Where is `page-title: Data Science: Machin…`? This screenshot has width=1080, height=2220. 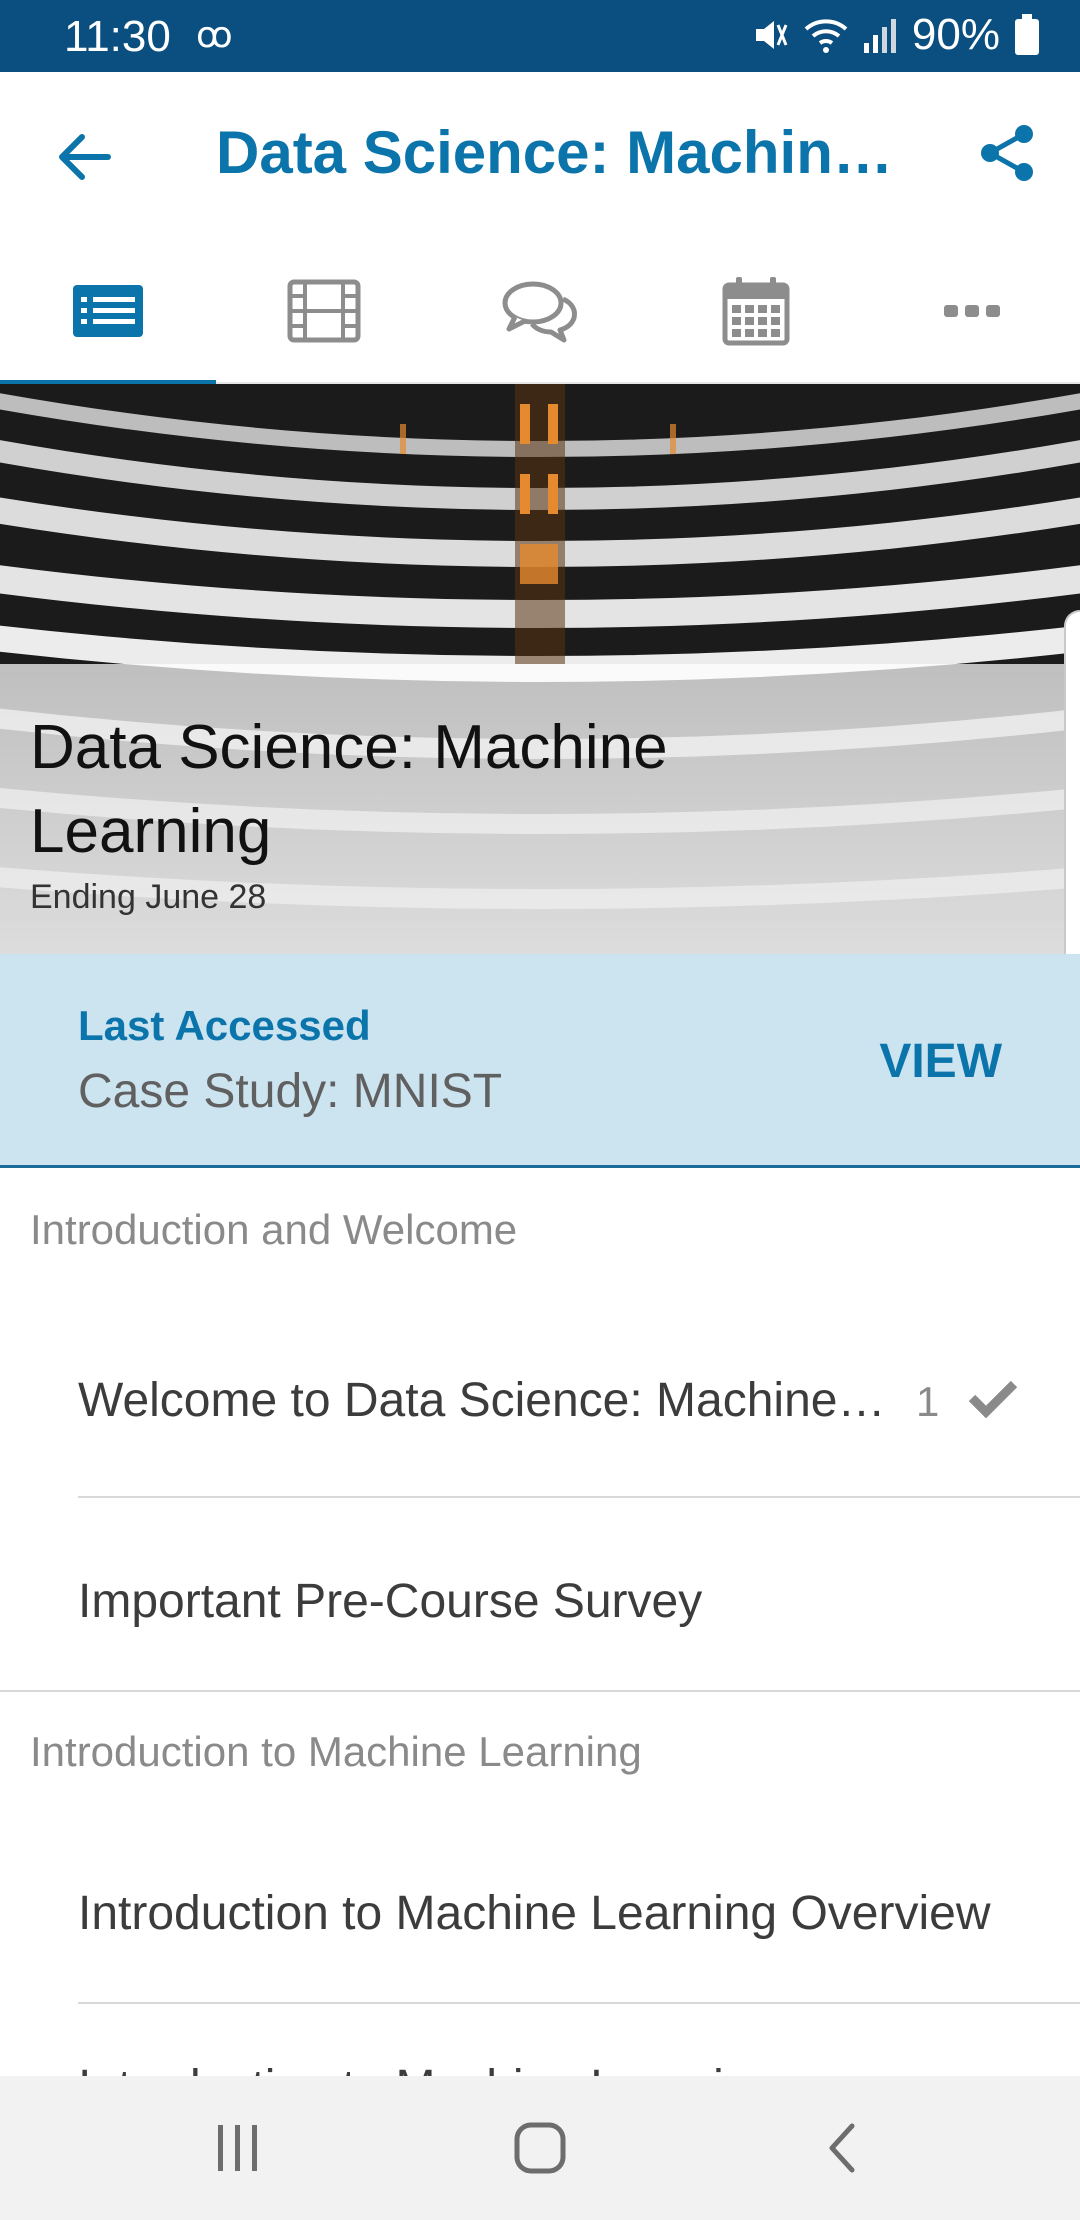
page-title: Data Science: Machin… is located at coordinates (554, 152).